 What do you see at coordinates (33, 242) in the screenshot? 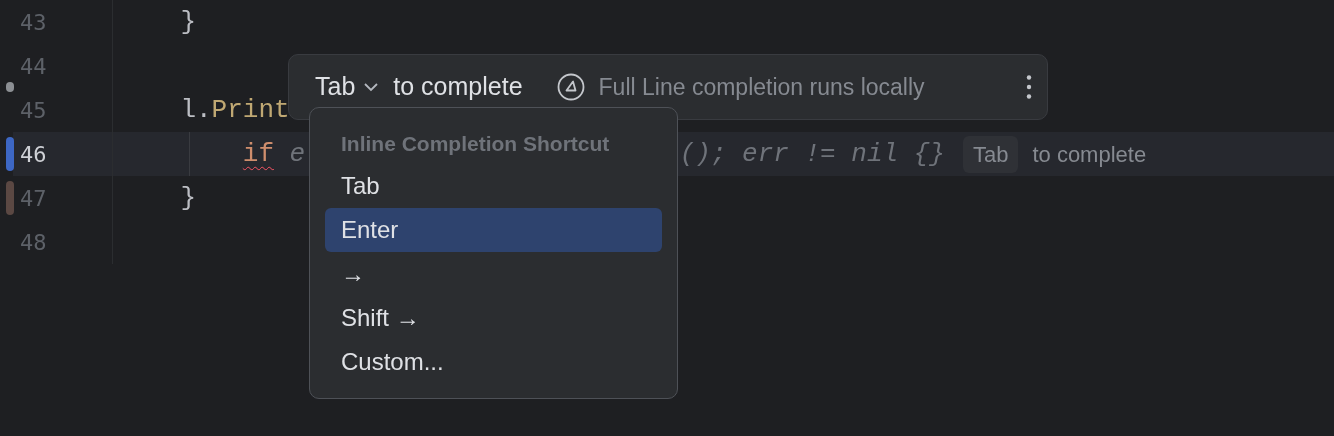
I see `line-number: 48` at bounding box center [33, 242].